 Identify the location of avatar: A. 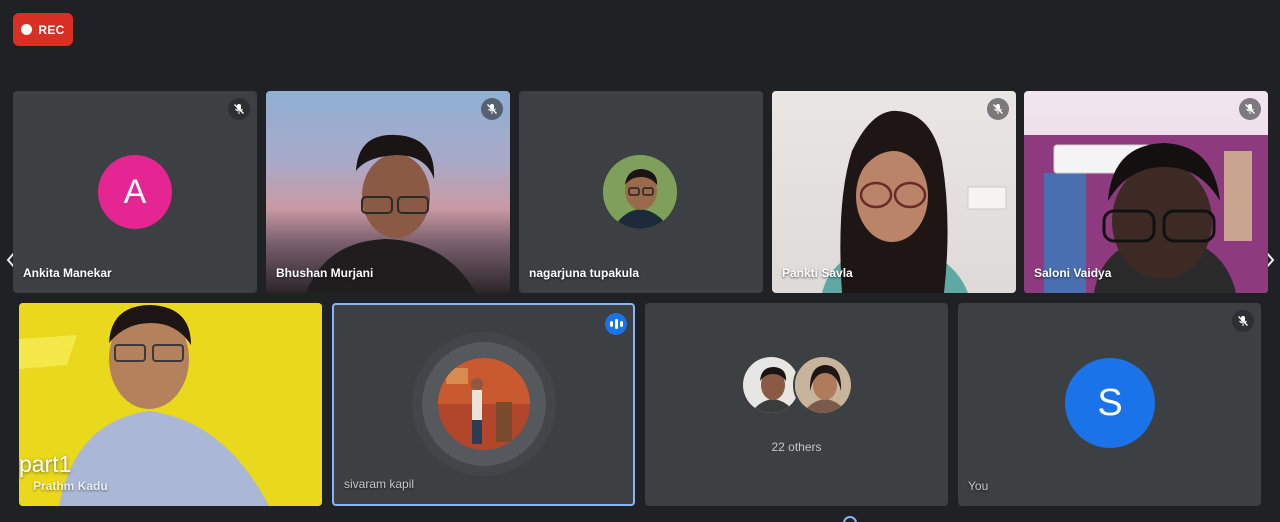
(135, 192).